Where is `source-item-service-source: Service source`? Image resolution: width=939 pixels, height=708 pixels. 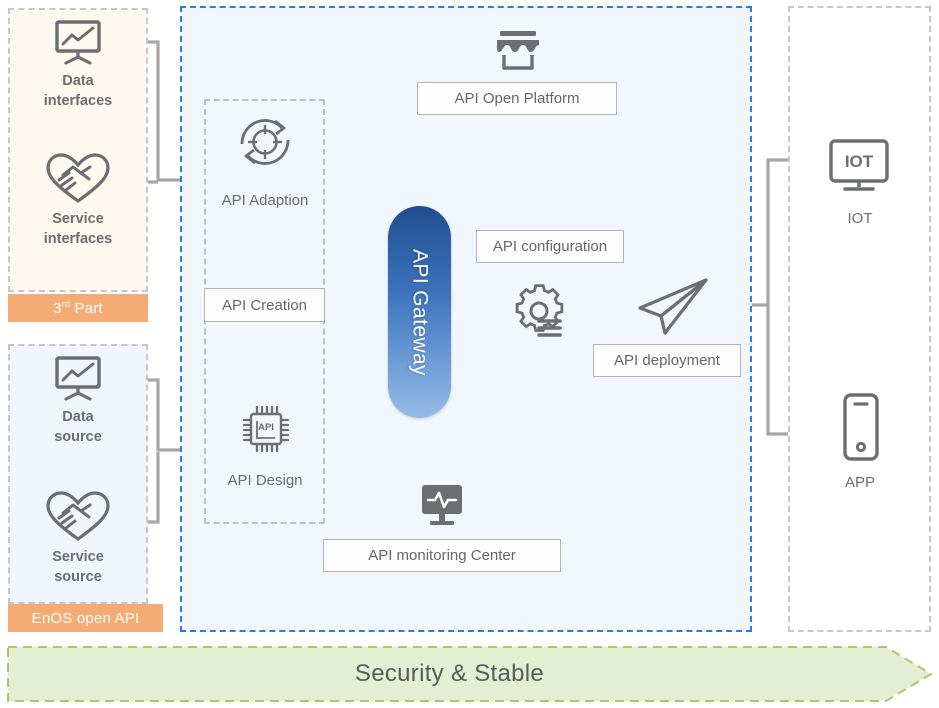 source-item-service-source: Service source is located at coordinates (78, 538).